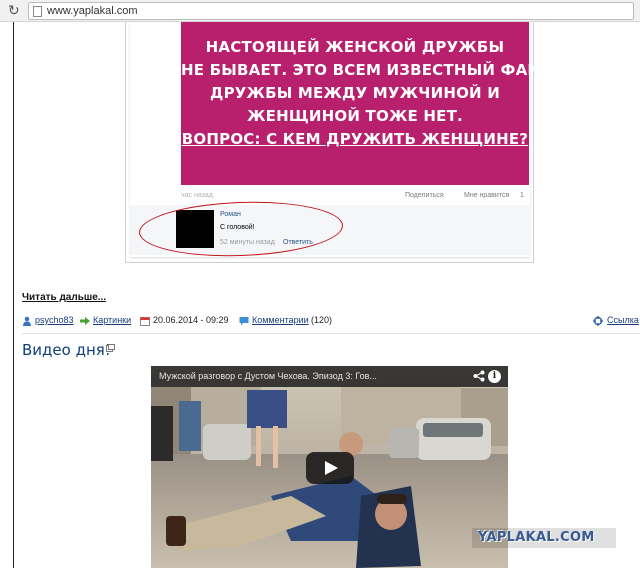 The image size is (640, 568). I want to click on play-button, so click(330, 468).